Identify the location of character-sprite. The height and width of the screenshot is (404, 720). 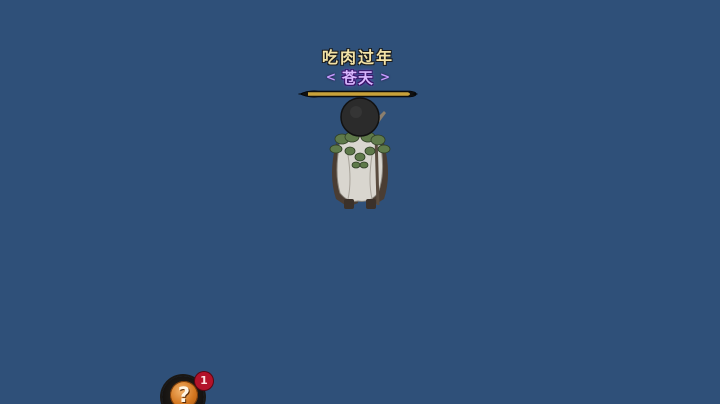
(360, 153).